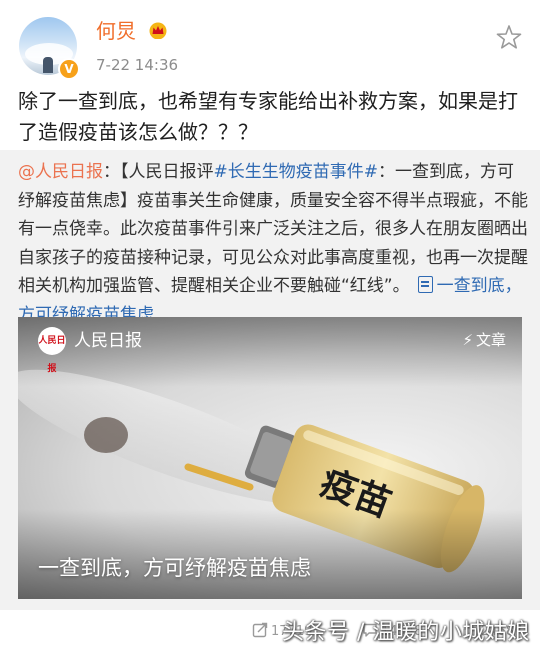  Describe the element at coordinates (509, 37) in the screenshot. I see `star-icon` at that location.